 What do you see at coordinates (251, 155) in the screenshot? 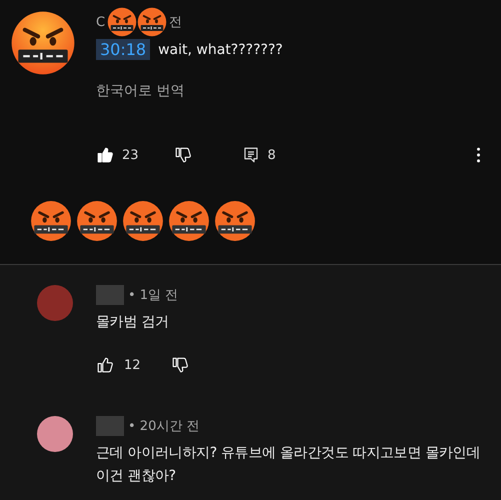
I see `reply-icon` at bounding box center [251, 155].